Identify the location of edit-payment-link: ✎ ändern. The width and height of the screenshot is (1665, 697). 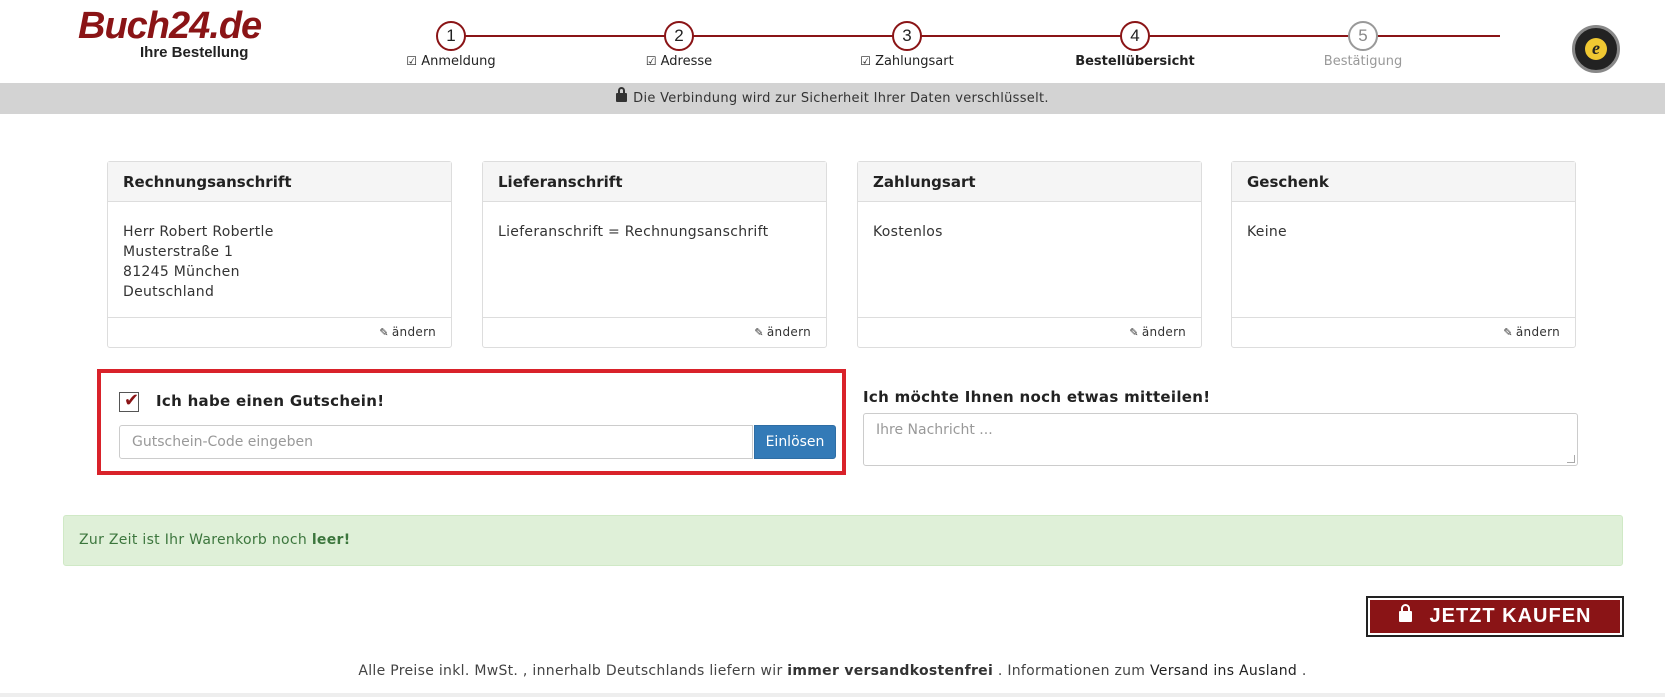
(1029, 332).